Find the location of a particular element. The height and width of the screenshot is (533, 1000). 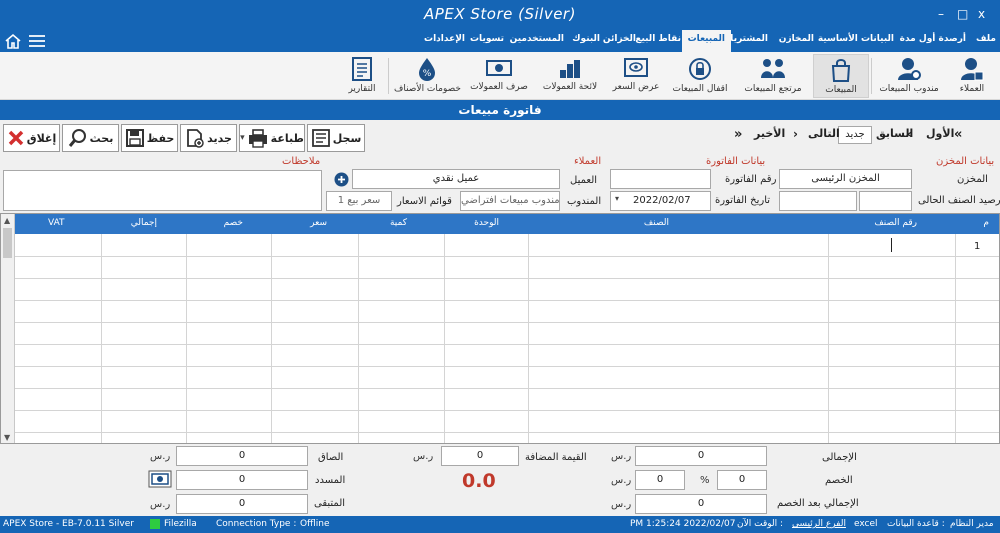

home-icon is located at coordinates (13, 41).